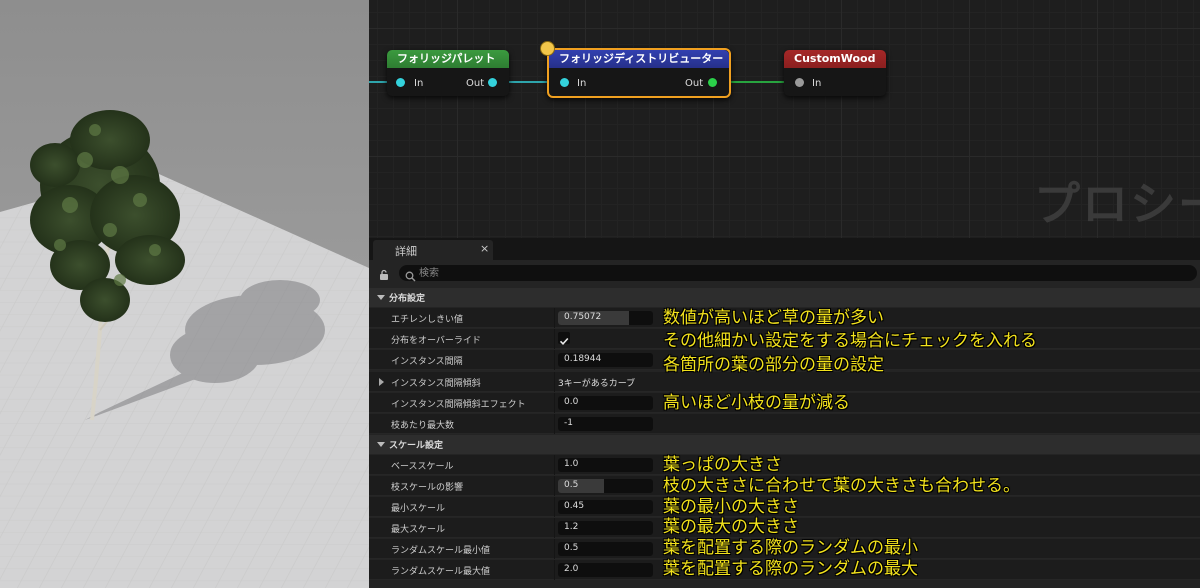 This screenshot has height=588, width=1200. What do you see at coordinates (418, 509) in the screenshot?
I see `property-label: 最小スケール` at bounding box center [418, 509].